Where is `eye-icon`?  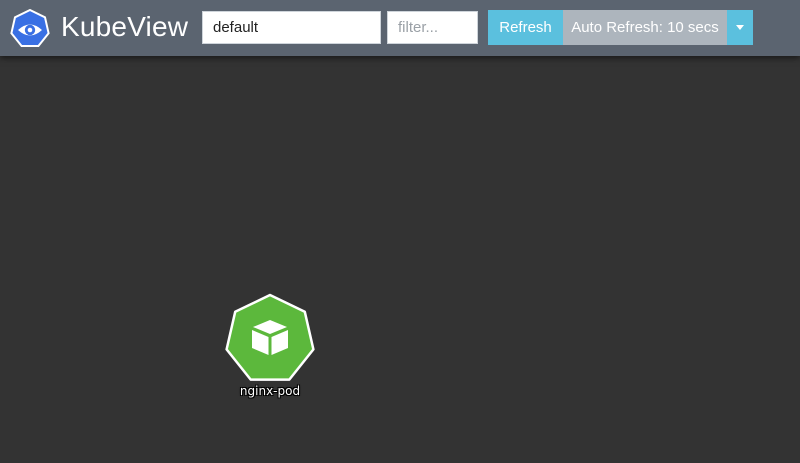
eye-icon is located at coordinates (30, 28).